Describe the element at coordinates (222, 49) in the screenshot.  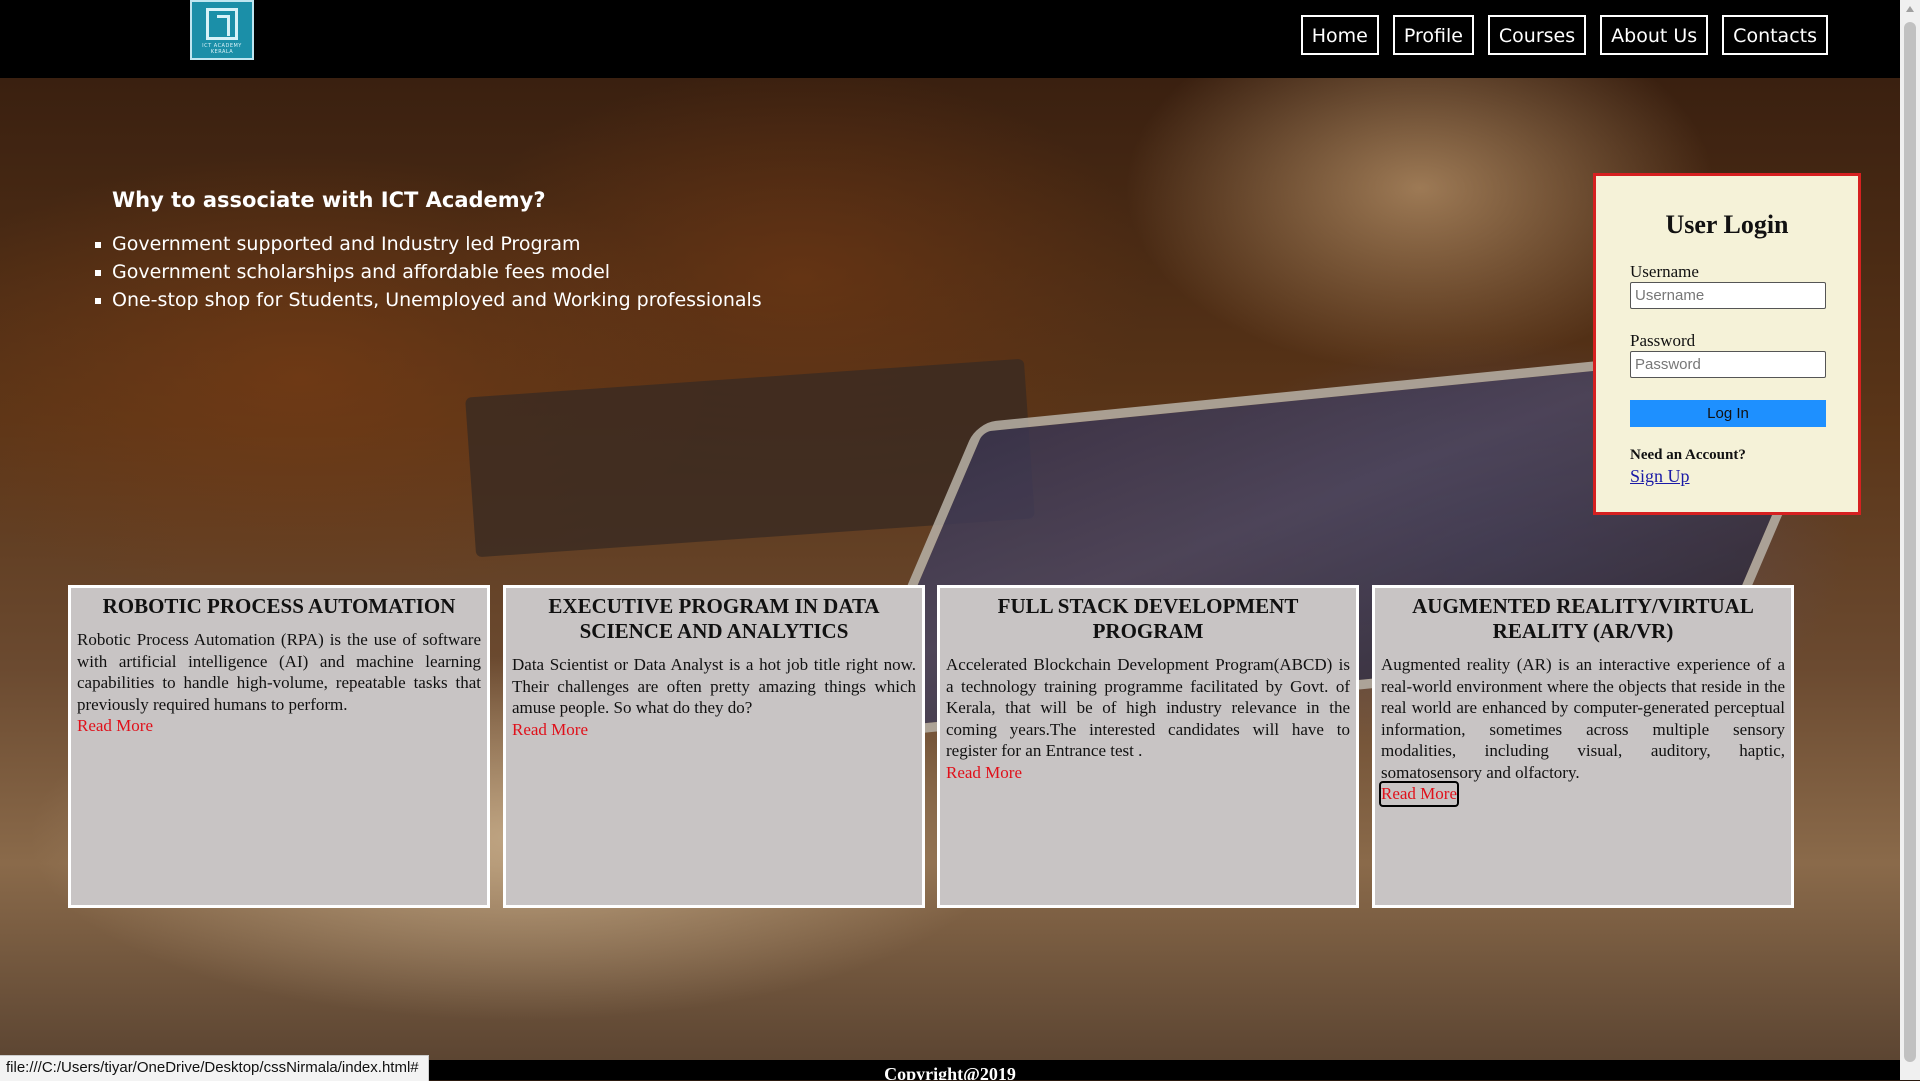
I see `logo-text: ICT ACADEMY KERALA` at that location.